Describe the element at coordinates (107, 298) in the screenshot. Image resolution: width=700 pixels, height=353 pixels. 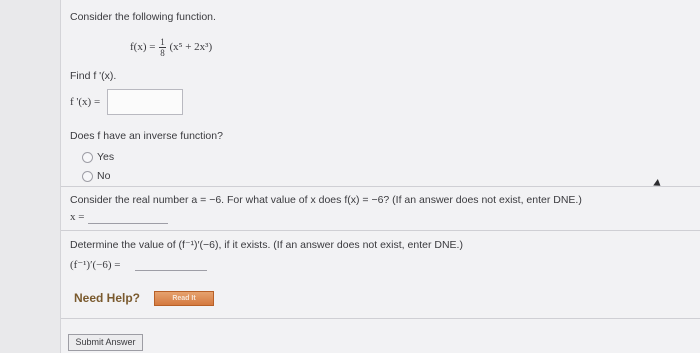
I see `need-help-label: Need Help?` at that location.